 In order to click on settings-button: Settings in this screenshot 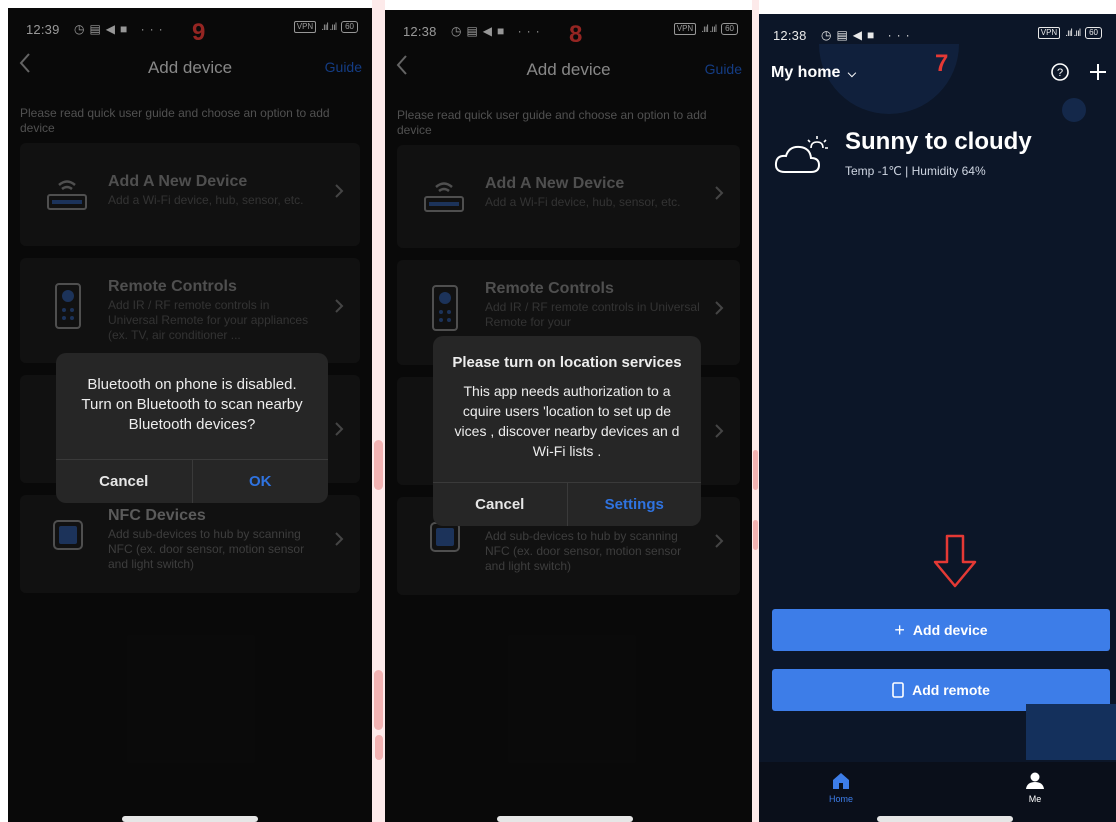, I will do `click(635, 504)`.